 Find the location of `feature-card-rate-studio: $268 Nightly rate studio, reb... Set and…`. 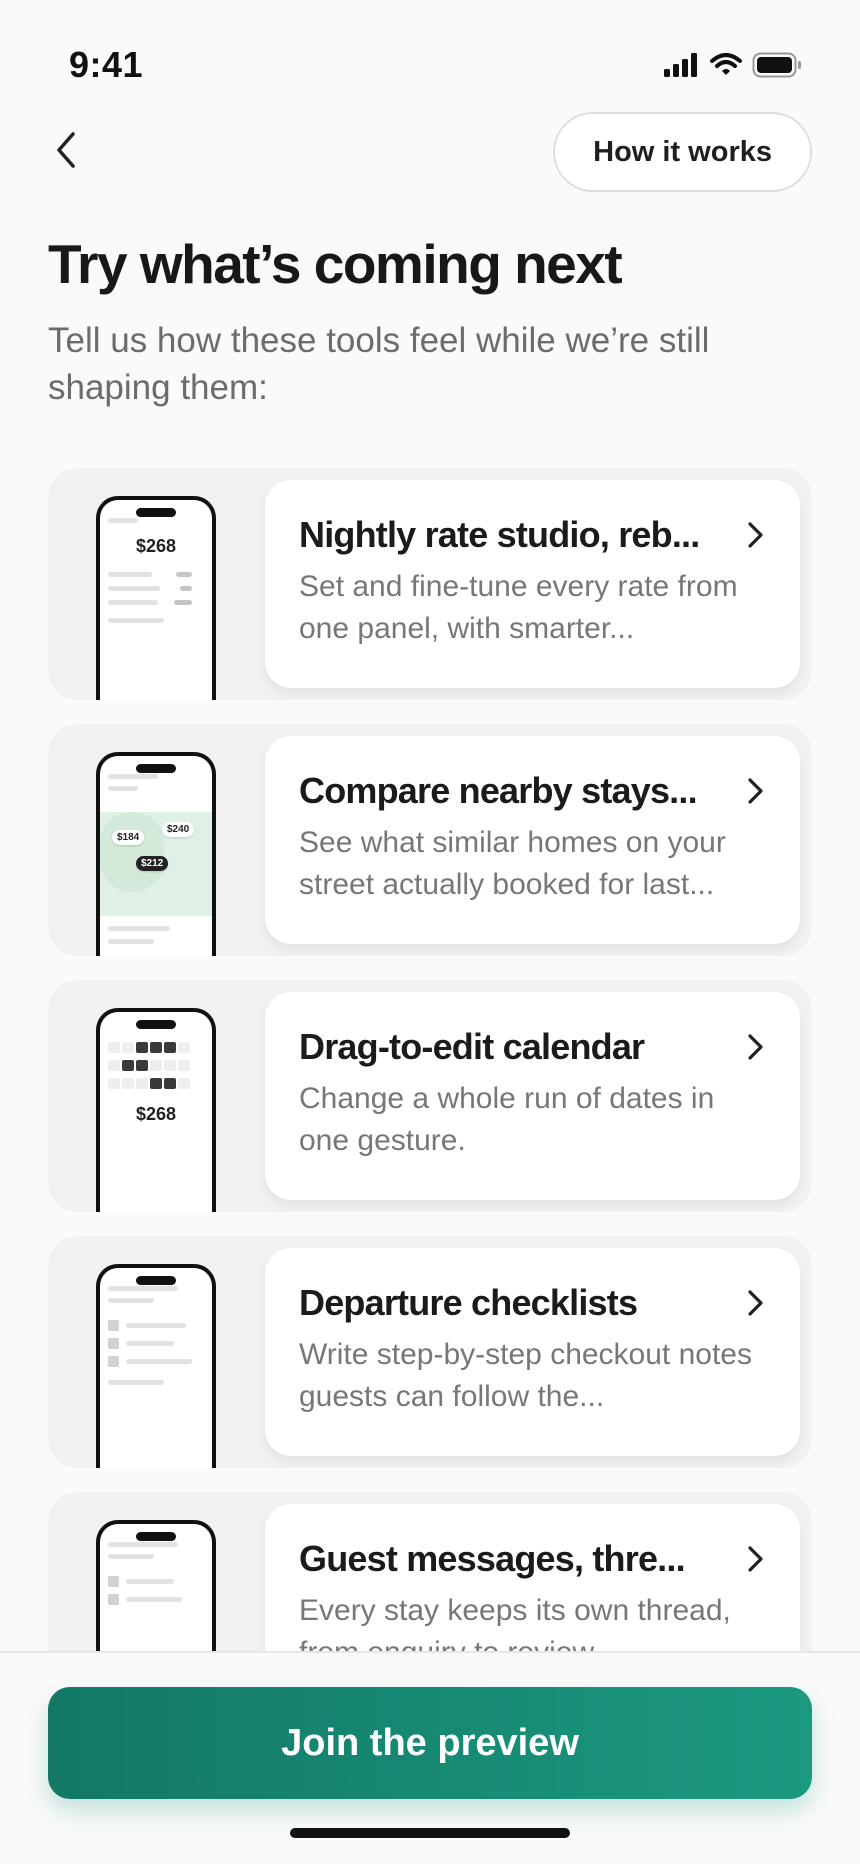

feature-card-rate-studio: $268 Nightly rate studio, reb... Set and… is located at coordinates (430, 584).